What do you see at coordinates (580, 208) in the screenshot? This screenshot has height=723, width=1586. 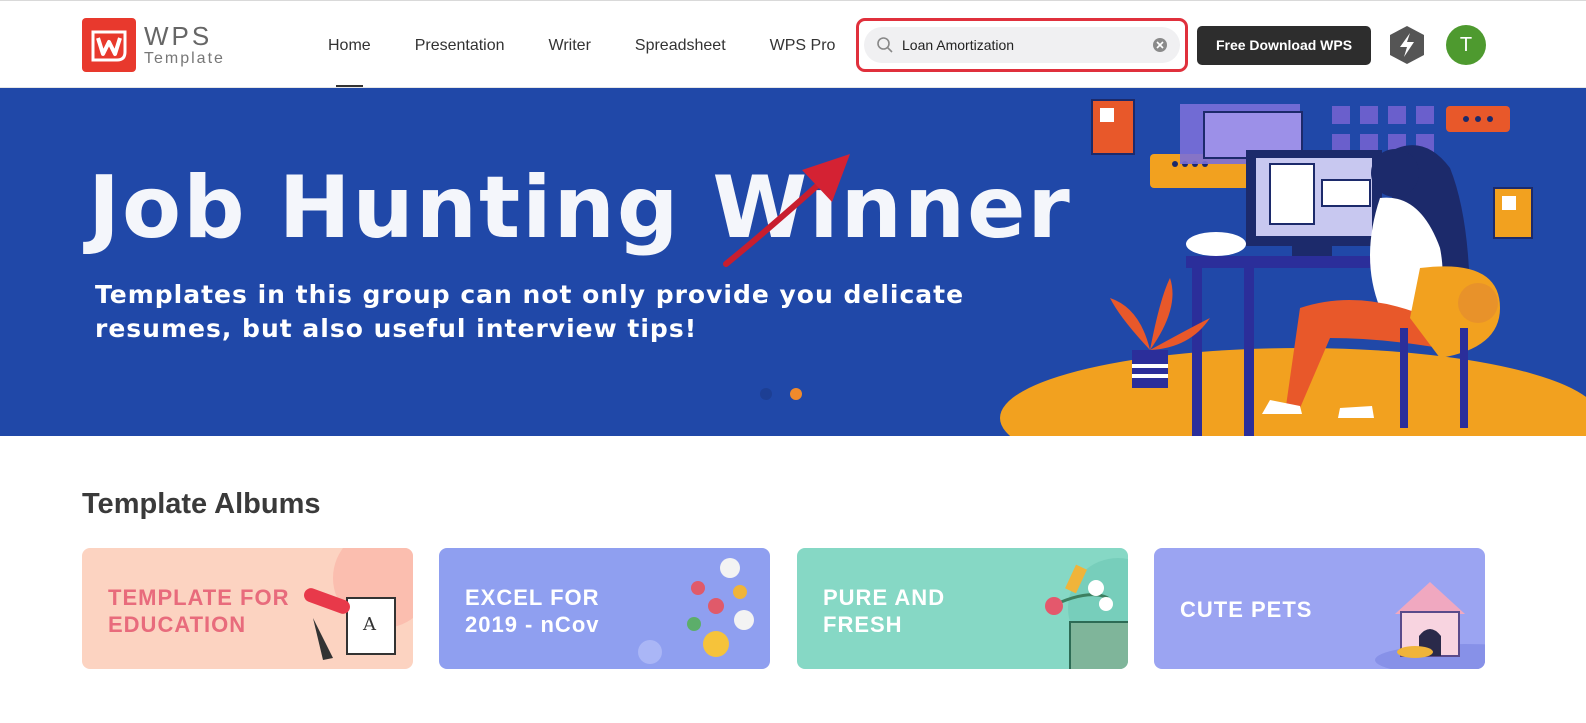 I see `banner-title: Job Hunting Winner` at bounding box center [580, 208].